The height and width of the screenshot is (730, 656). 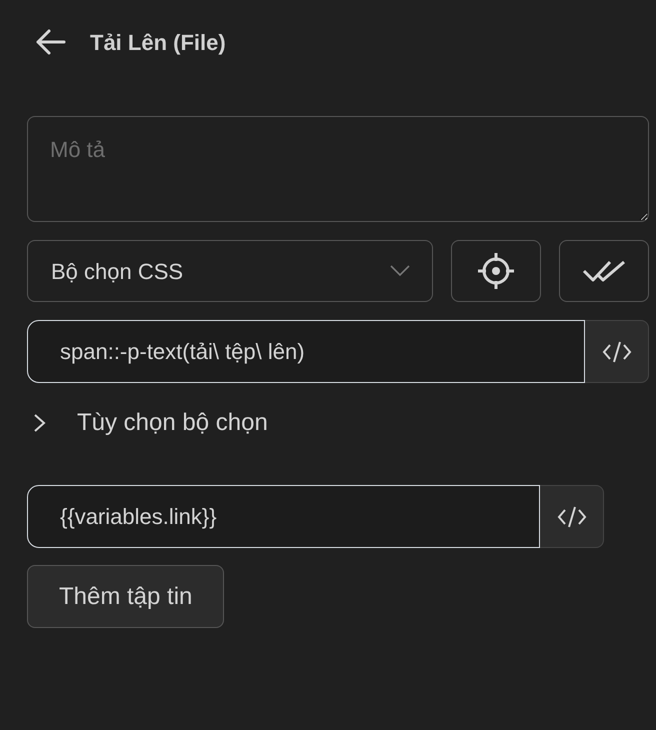 What do you see at coordinates (400, 271) in the screenshot?
I see `chevron-down-icon` at bounding box center [400, 271].